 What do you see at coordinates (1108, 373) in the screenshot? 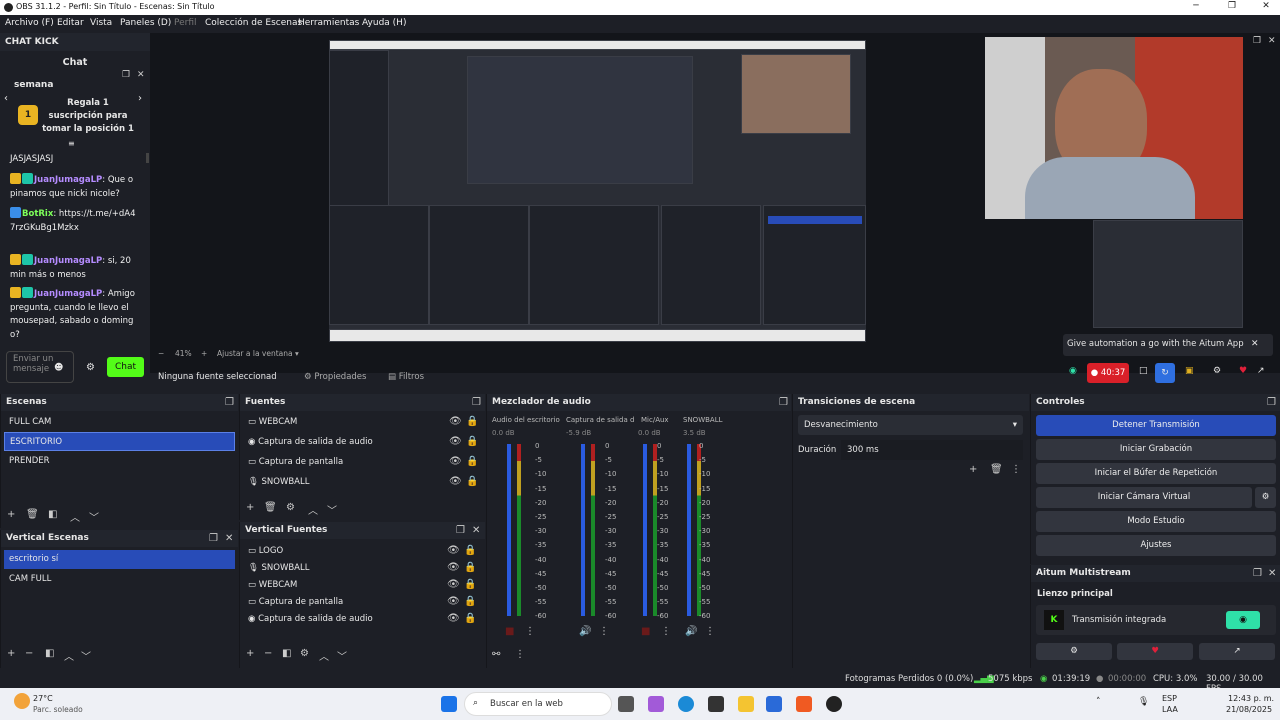
I see `rec-timer: ● 40:37` at bounding box center [1108, 373].